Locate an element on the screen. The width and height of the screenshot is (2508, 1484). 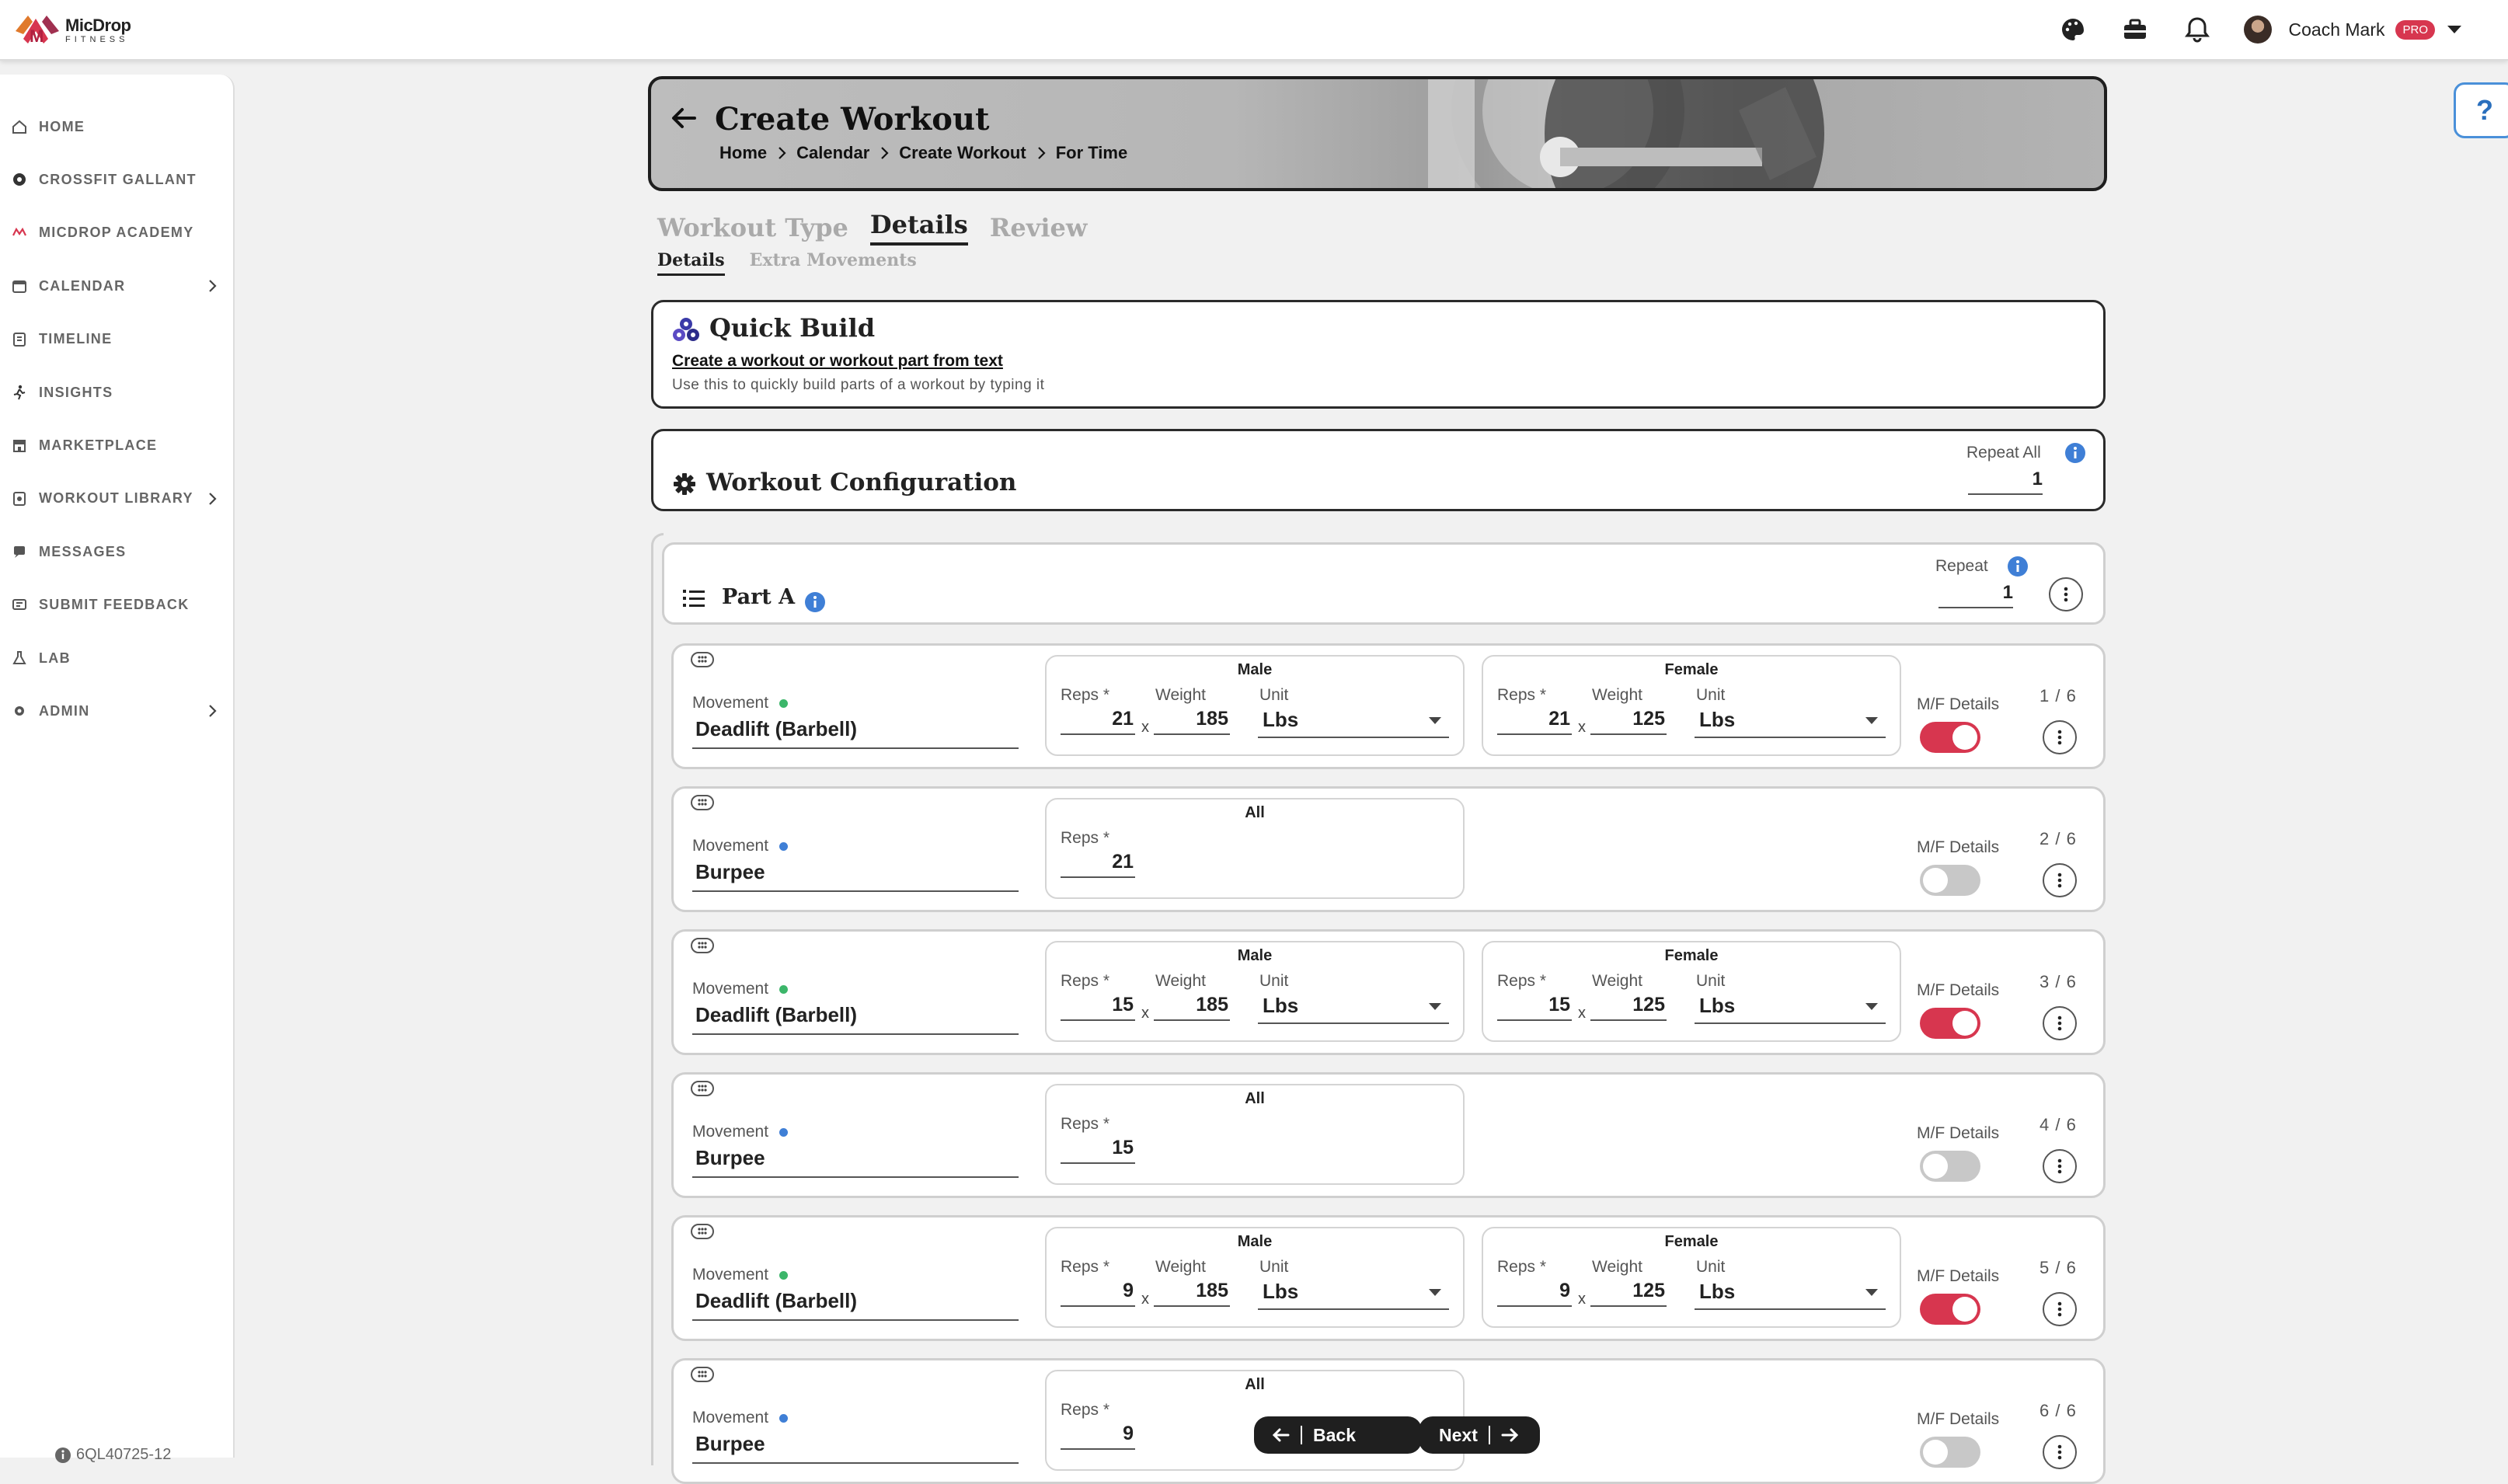
breadcrumb-item: For Time is located at coordinates (1092, 153).